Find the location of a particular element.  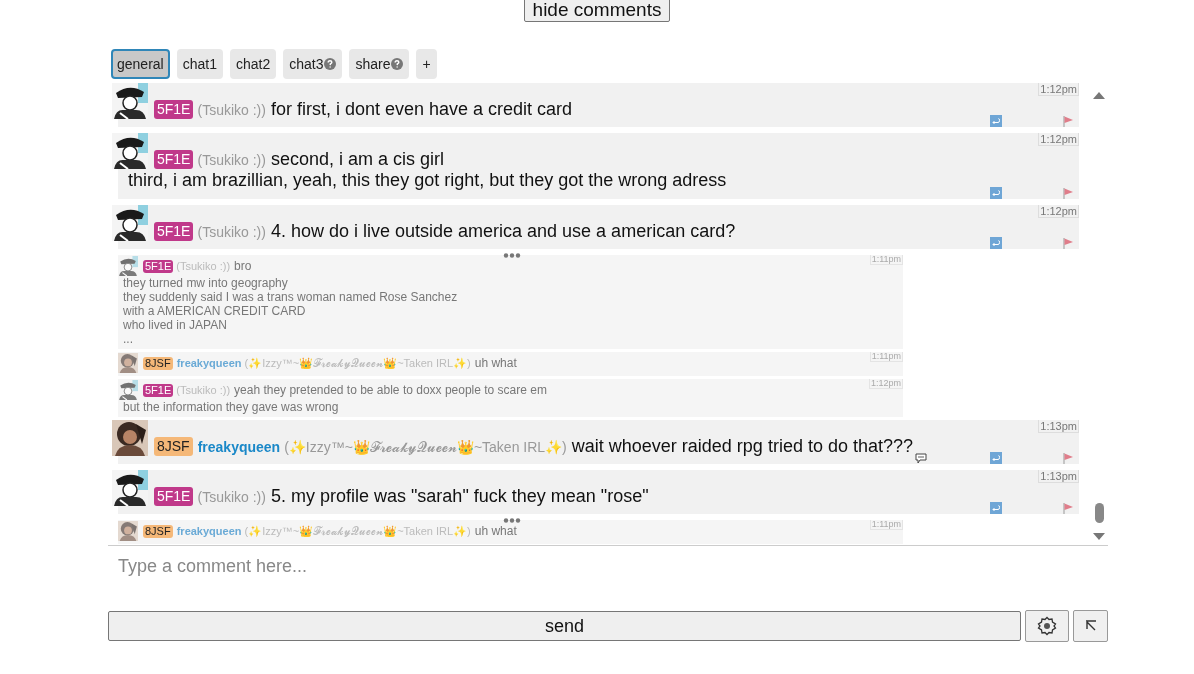

send-button: send is located at coordinates (564, 626).